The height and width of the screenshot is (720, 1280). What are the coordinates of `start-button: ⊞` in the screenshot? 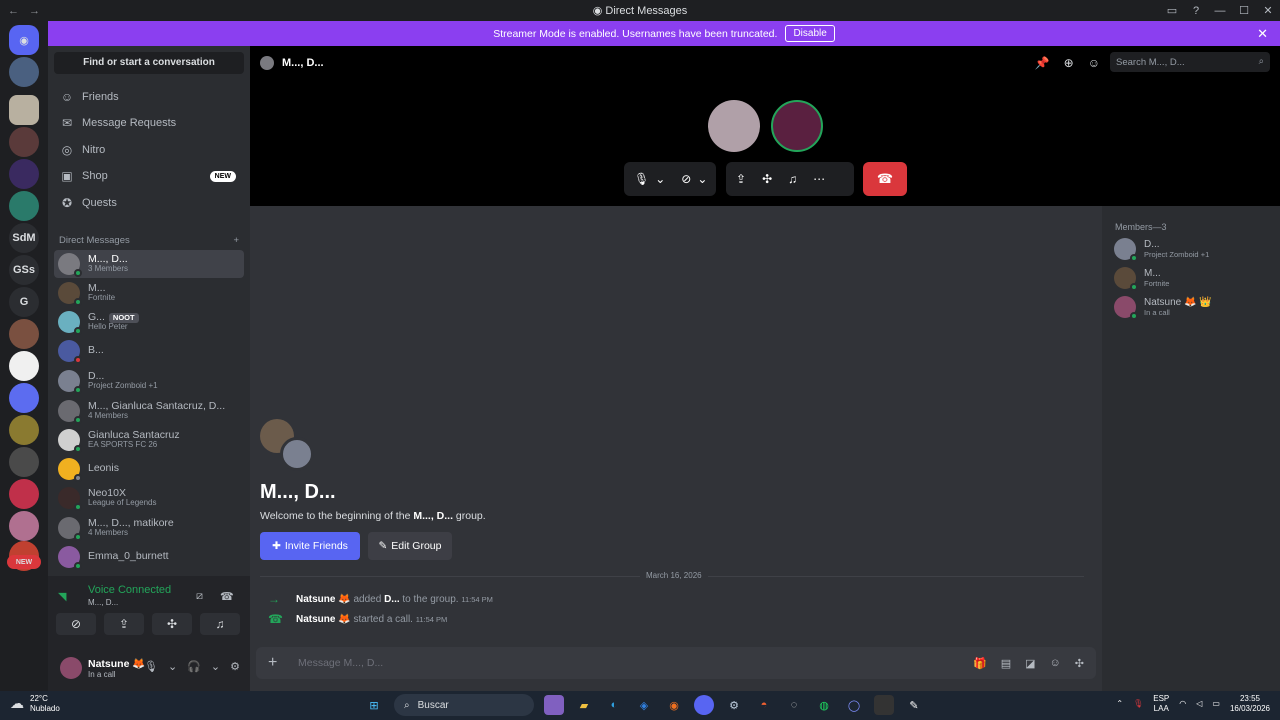 It's located at (374, 705).